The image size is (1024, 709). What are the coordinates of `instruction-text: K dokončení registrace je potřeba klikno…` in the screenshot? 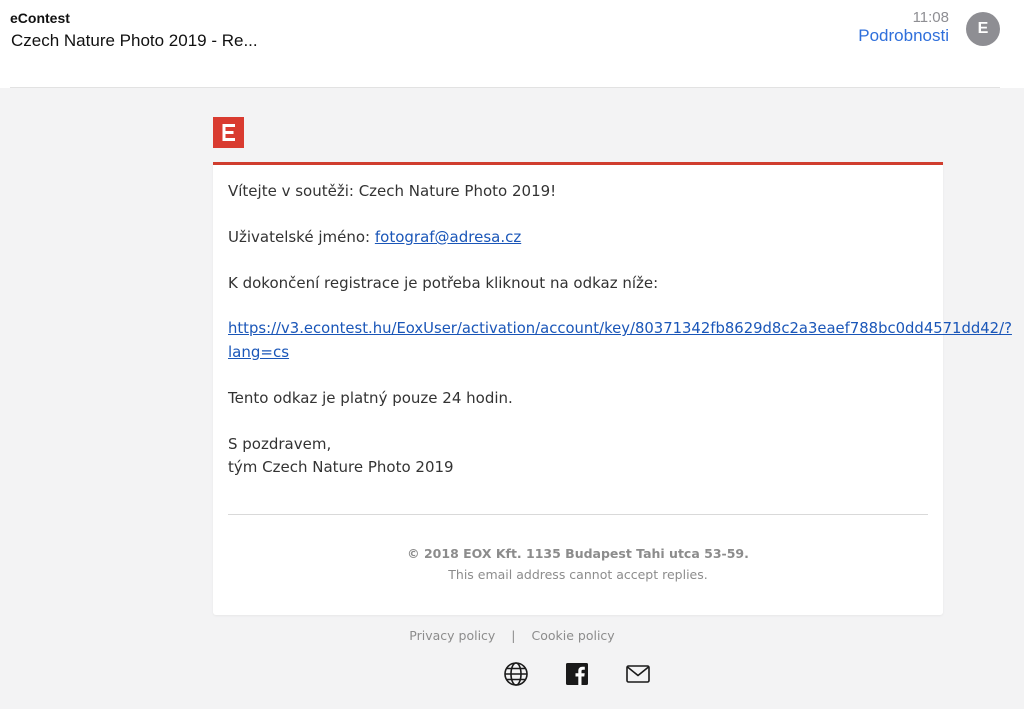 It's located at (443, 283).